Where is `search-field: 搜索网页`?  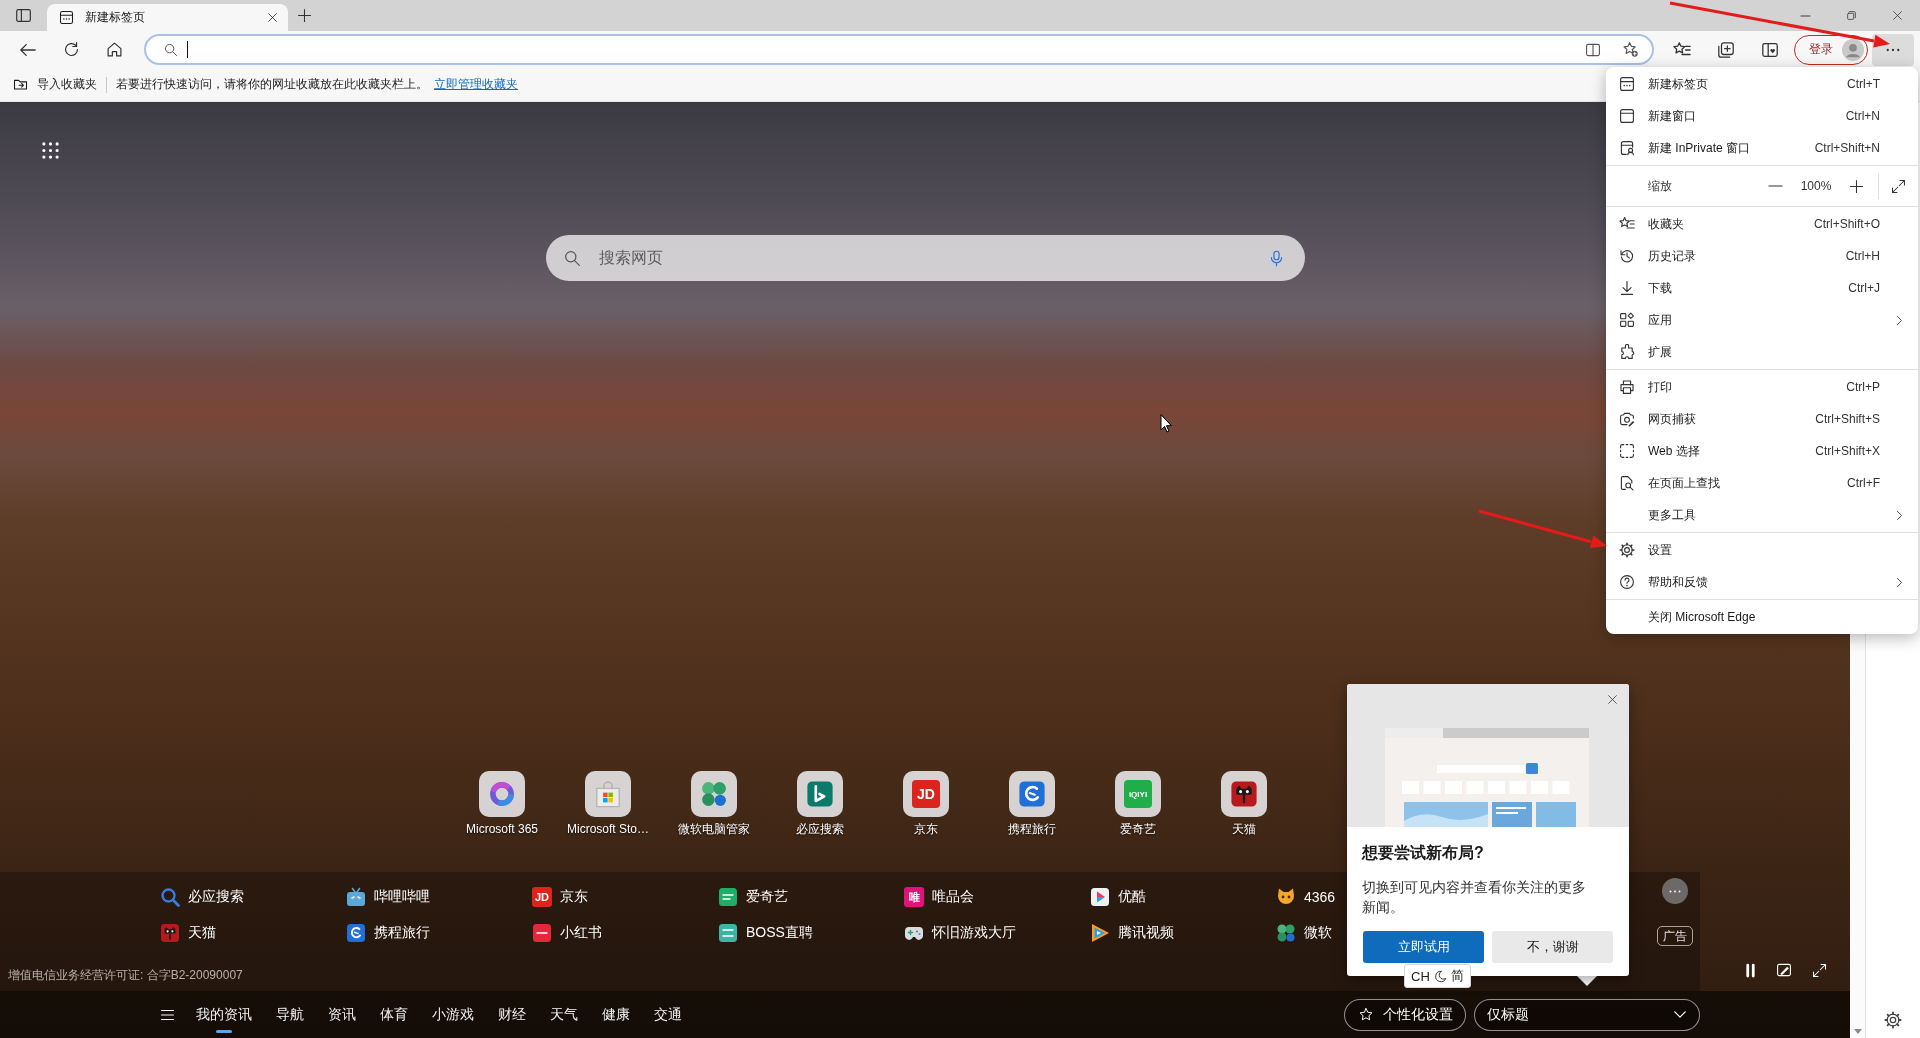
search-field: 搜索网页 is located at coordinates (925, 258).